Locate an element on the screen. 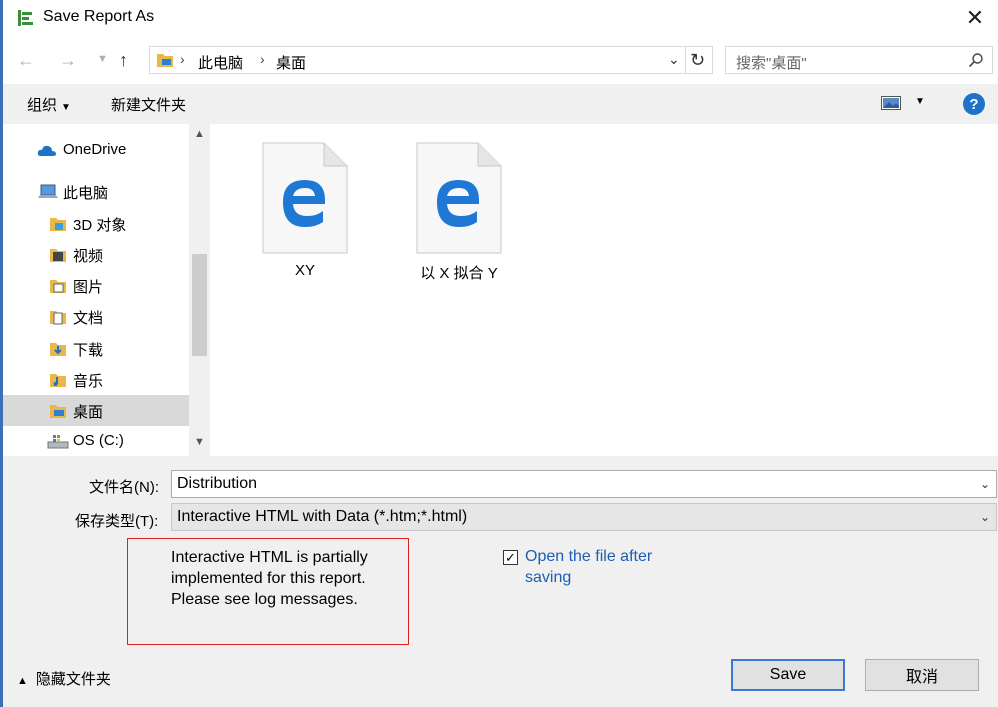 Image resolution: width=998 pixels, height=707 pixels. refresh-button: ↻ is located at coordinates (697, 60).